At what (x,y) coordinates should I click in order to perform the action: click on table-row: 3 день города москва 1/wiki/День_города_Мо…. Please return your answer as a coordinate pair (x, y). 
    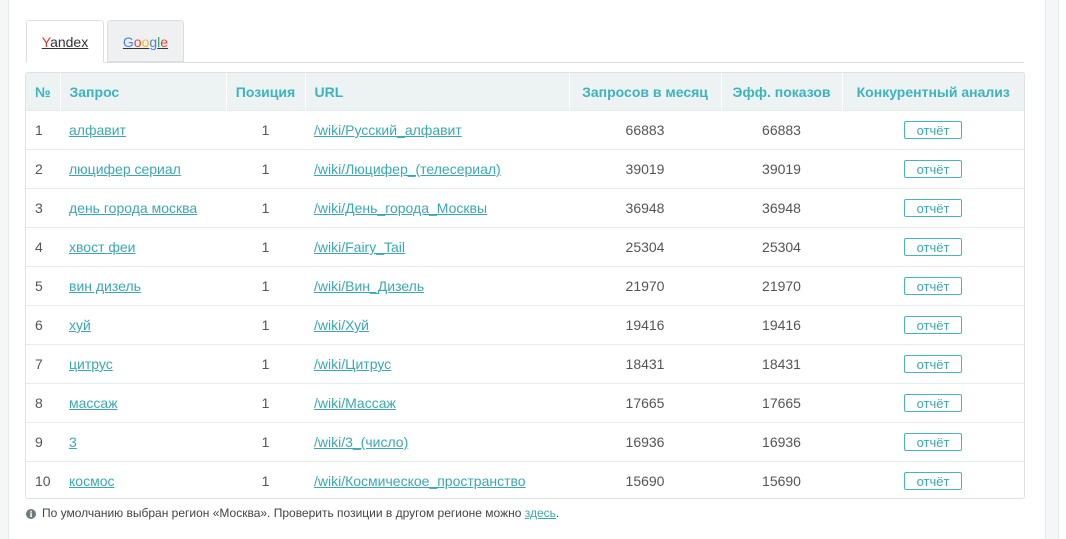
    Looking at the image, I should click on (525, 208).